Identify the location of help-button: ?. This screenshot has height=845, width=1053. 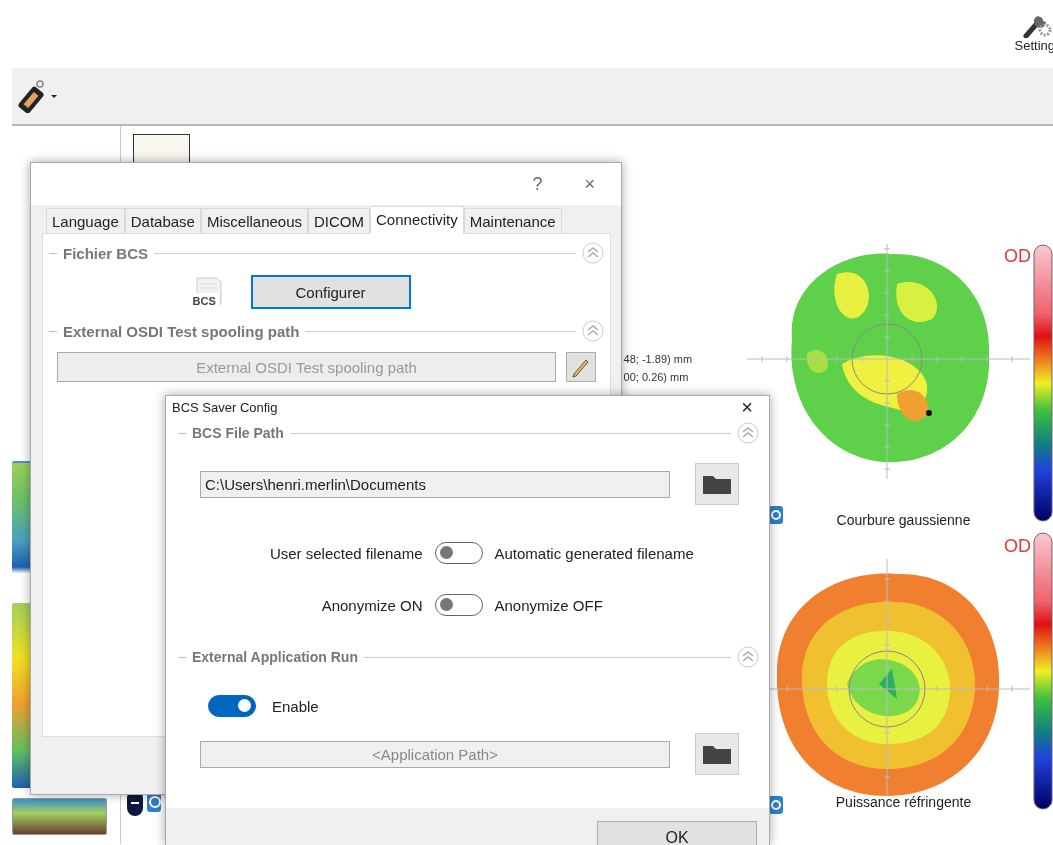
(537, 184).